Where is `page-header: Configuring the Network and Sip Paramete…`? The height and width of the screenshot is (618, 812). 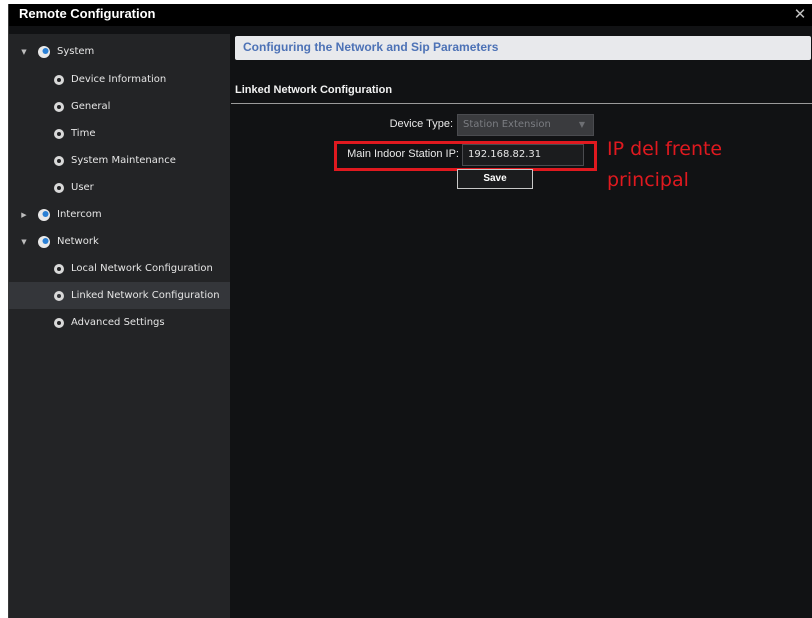 page-header: Configuring the Network and Sip Paramete… is located at coordinates (523, 48).